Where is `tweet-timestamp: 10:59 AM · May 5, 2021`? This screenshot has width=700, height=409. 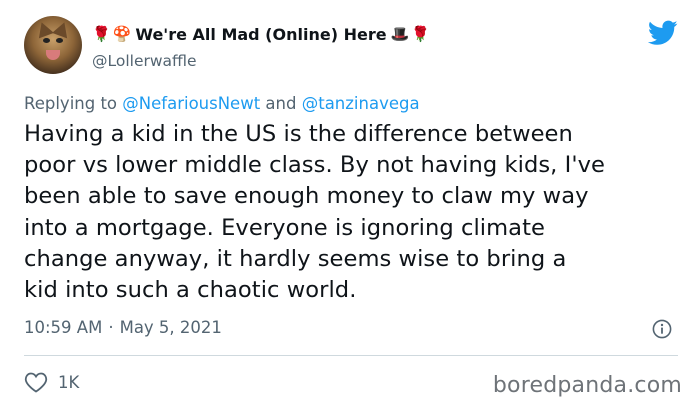
tweet-timestamp: 10:59 AM · May 5, 2021 is located at coordinates (123, 327).